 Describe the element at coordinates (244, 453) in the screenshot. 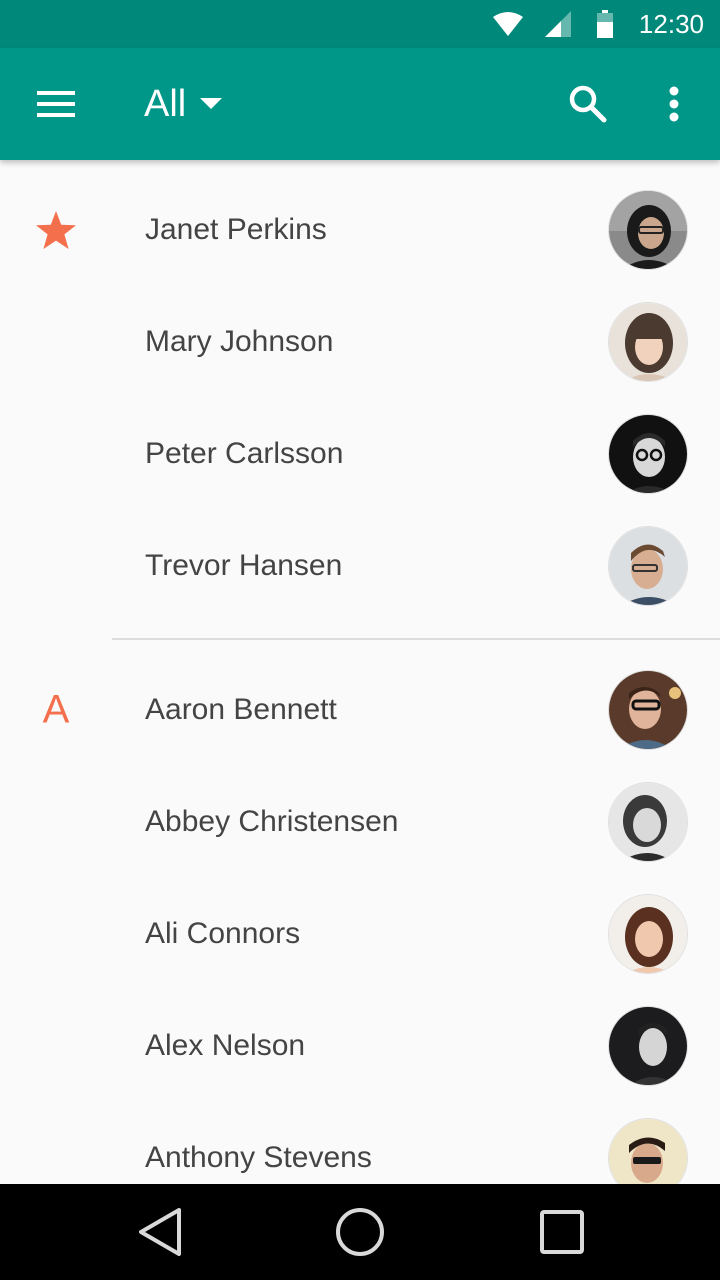

I see `contact-name: Peter Carlsson` at that location.